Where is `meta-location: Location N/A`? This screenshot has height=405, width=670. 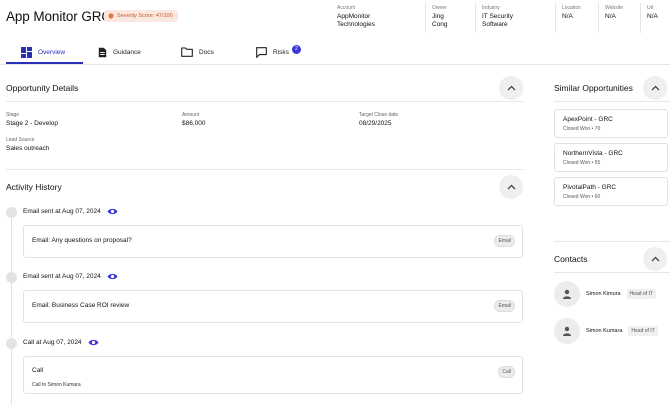
meta-location: Location N/A is located at coordinates (571, 13).